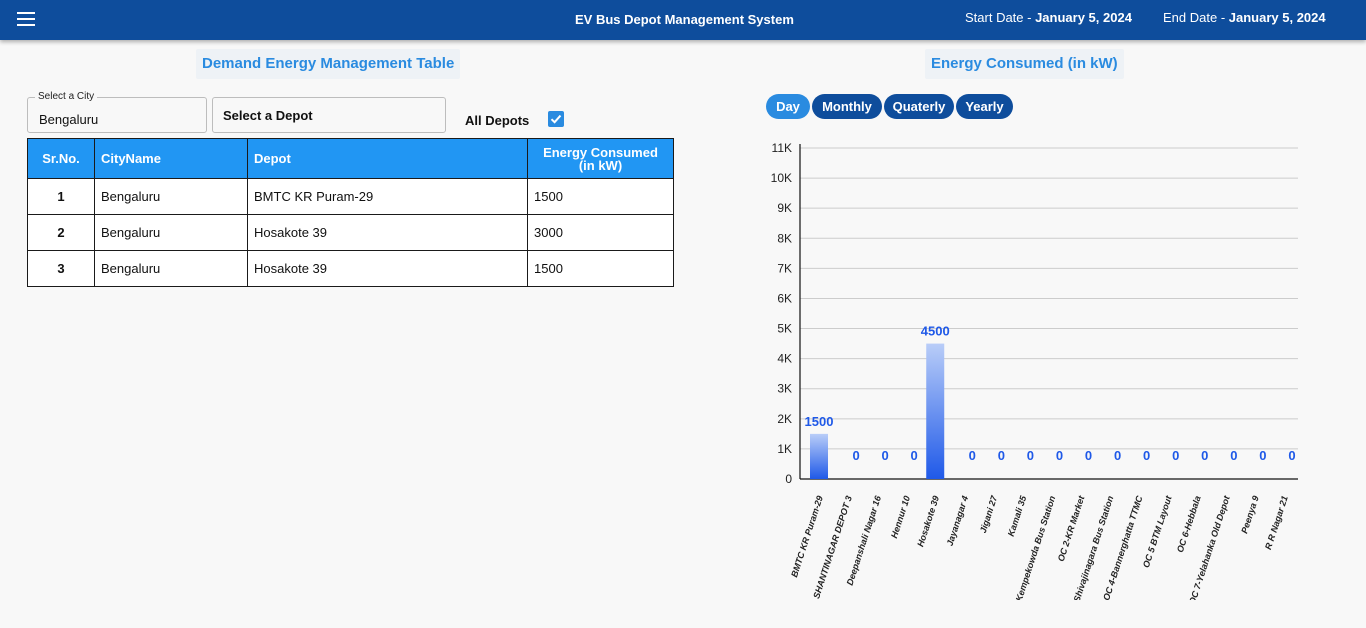 The height and width of the screenshot is (628, 1366). Describe the element at coordinates (1083, 17) in the screenshot. I see `start-date-value: January 5, 2024` at that location.